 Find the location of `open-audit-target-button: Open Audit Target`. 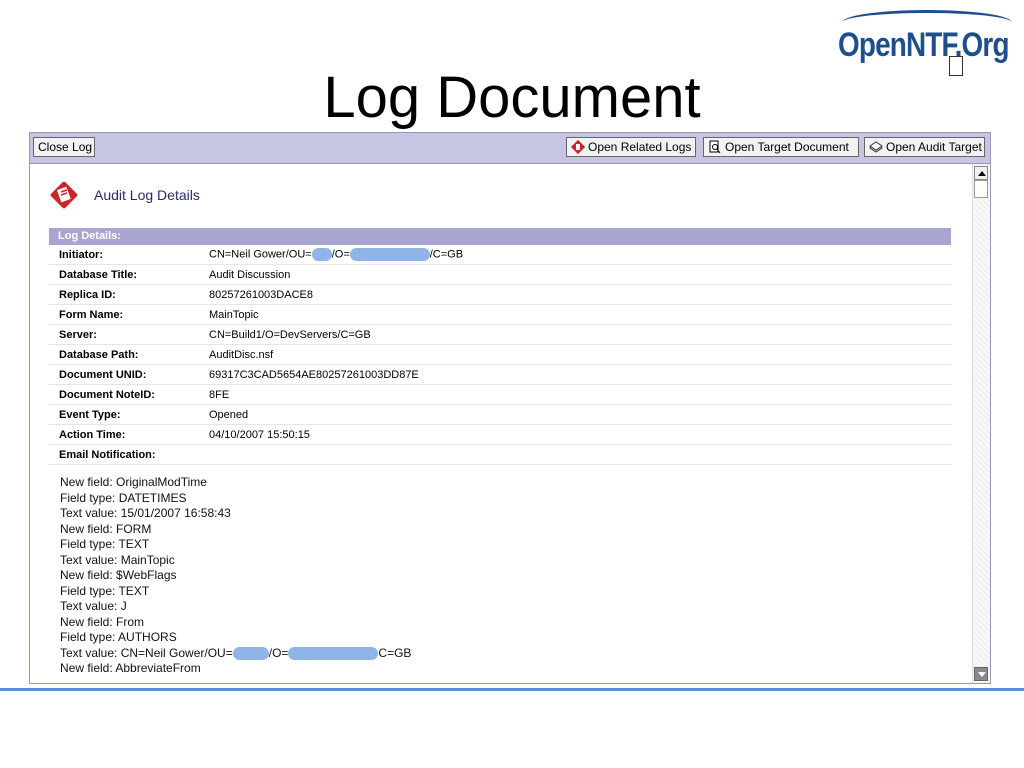

open-audit-target-button: Open Audit Target is located at coordinates (924, 147).